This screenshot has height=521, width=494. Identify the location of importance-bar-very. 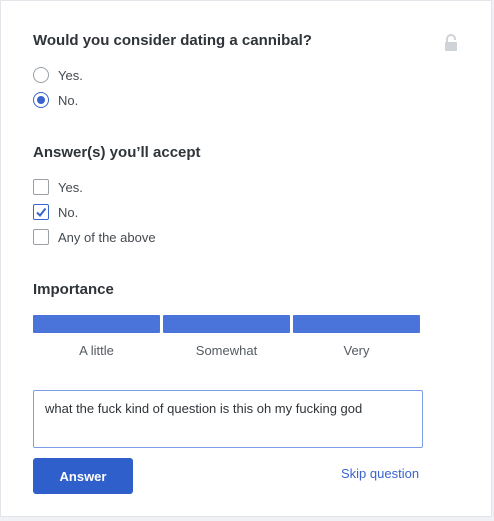
(356, 324).